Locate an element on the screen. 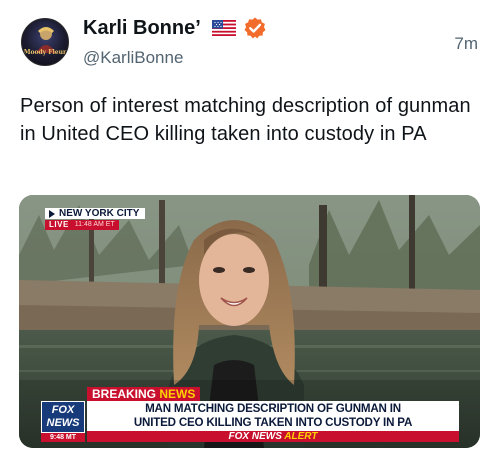 This screenshot has height=465, width=500. location-city: NEW YORK CITY is located at coordinates (95, 213).